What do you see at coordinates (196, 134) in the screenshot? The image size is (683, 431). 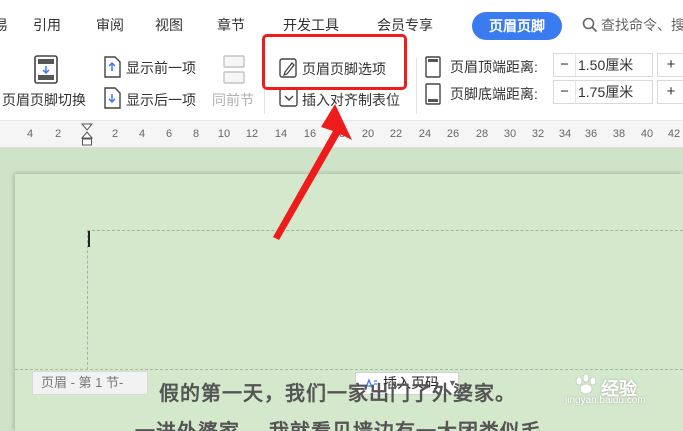 I see `ruler-tick: 8` at bounding box center [196, 134].